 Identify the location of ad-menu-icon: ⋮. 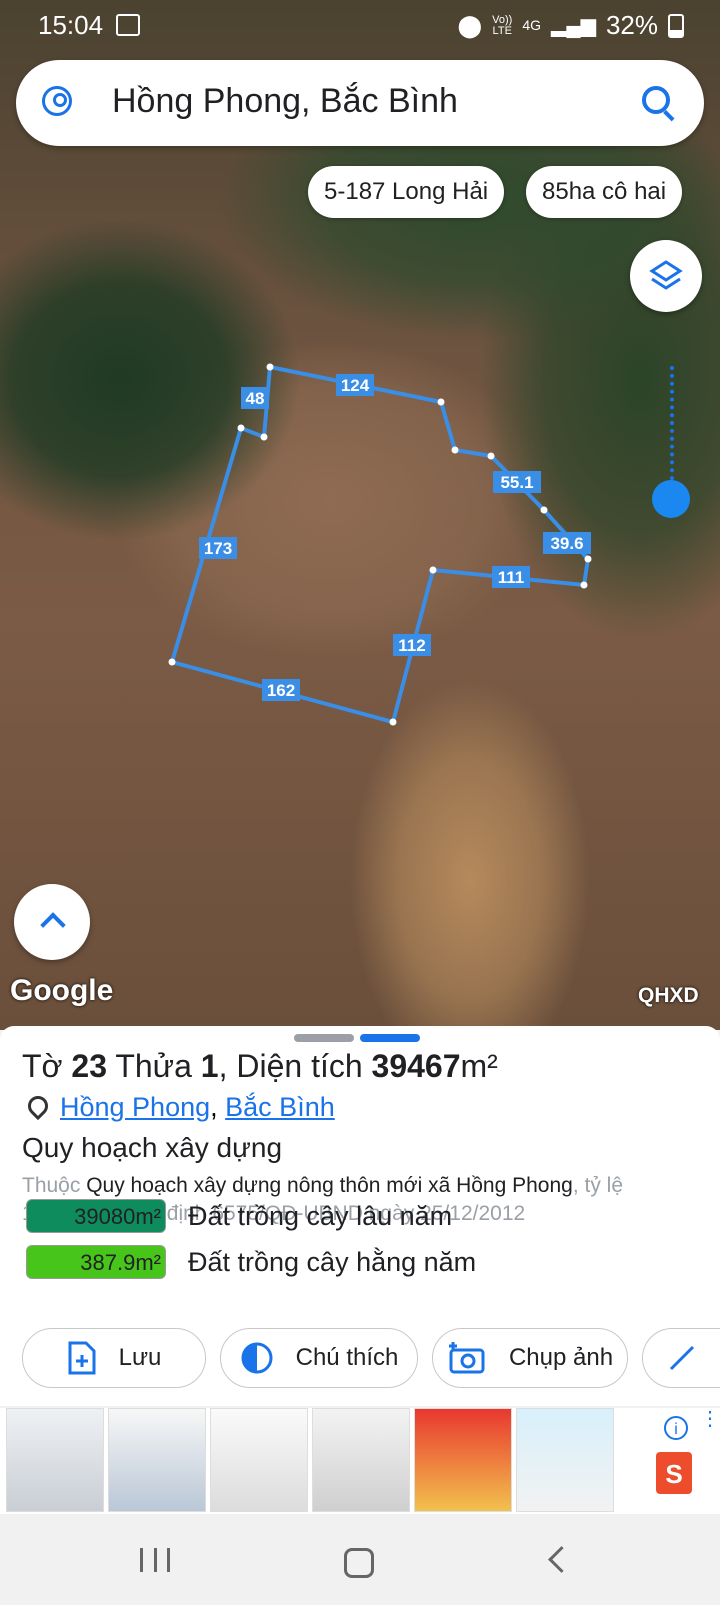
(710, 1419).